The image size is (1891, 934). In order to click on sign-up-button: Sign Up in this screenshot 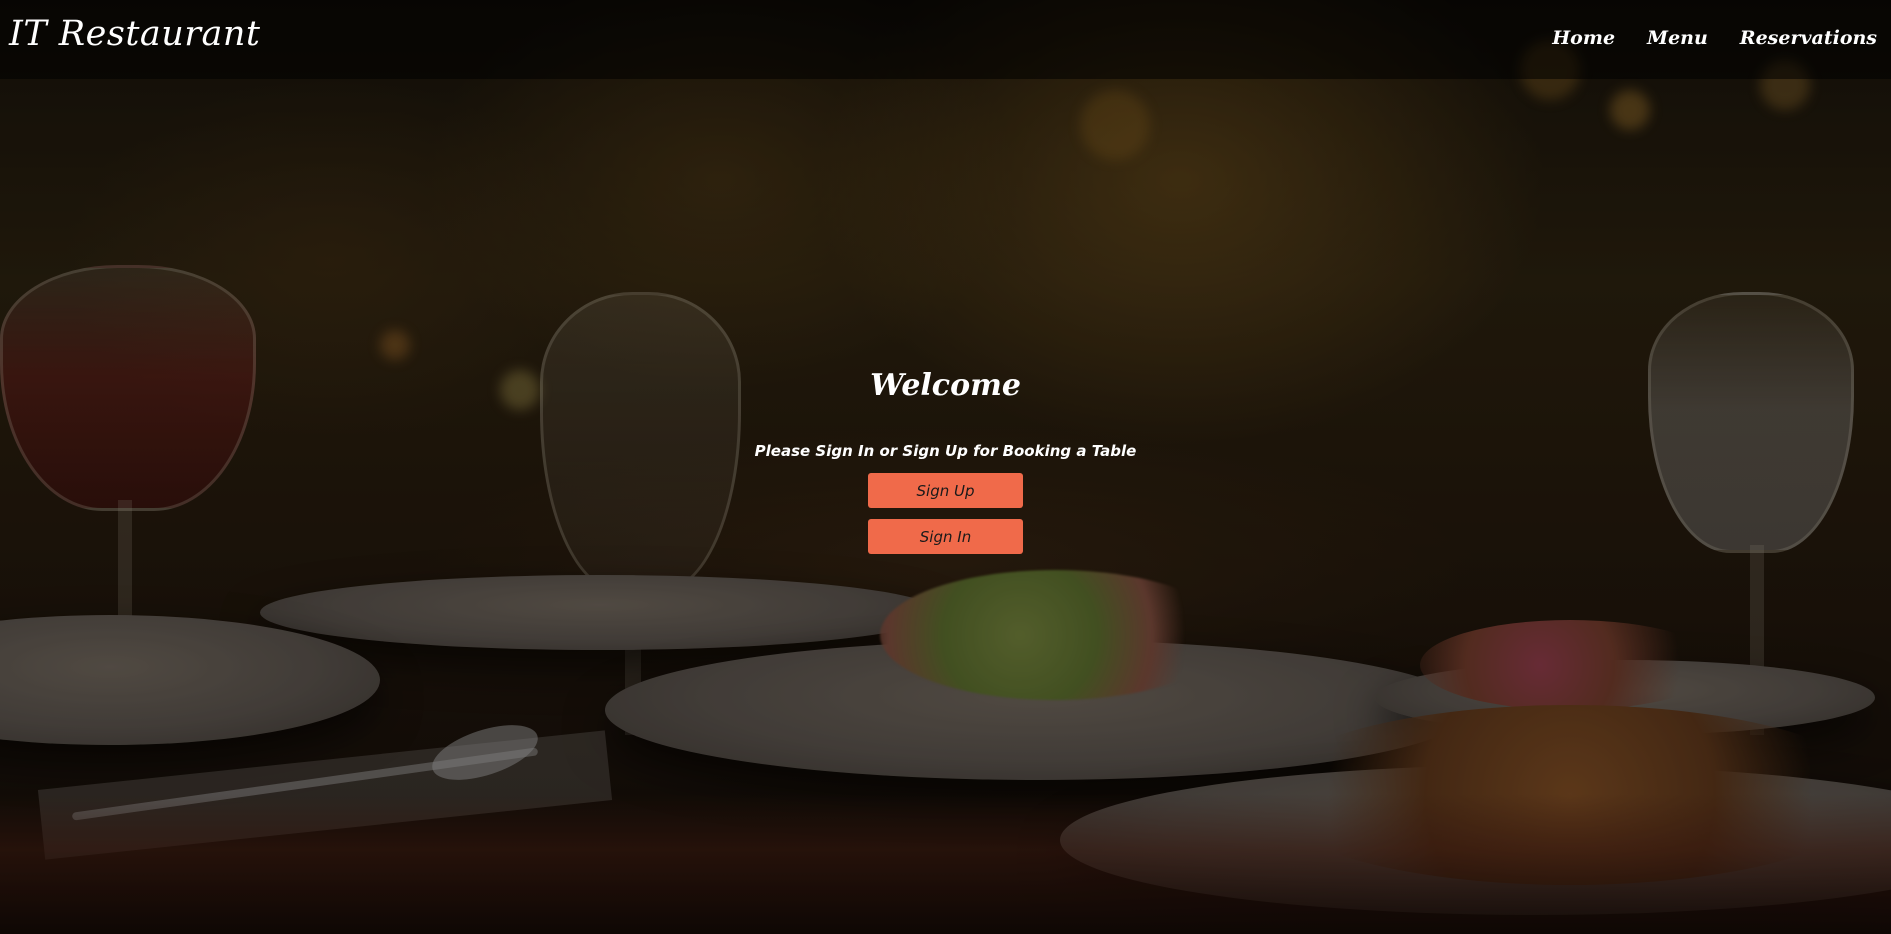, I will do `click(945, 490)`.